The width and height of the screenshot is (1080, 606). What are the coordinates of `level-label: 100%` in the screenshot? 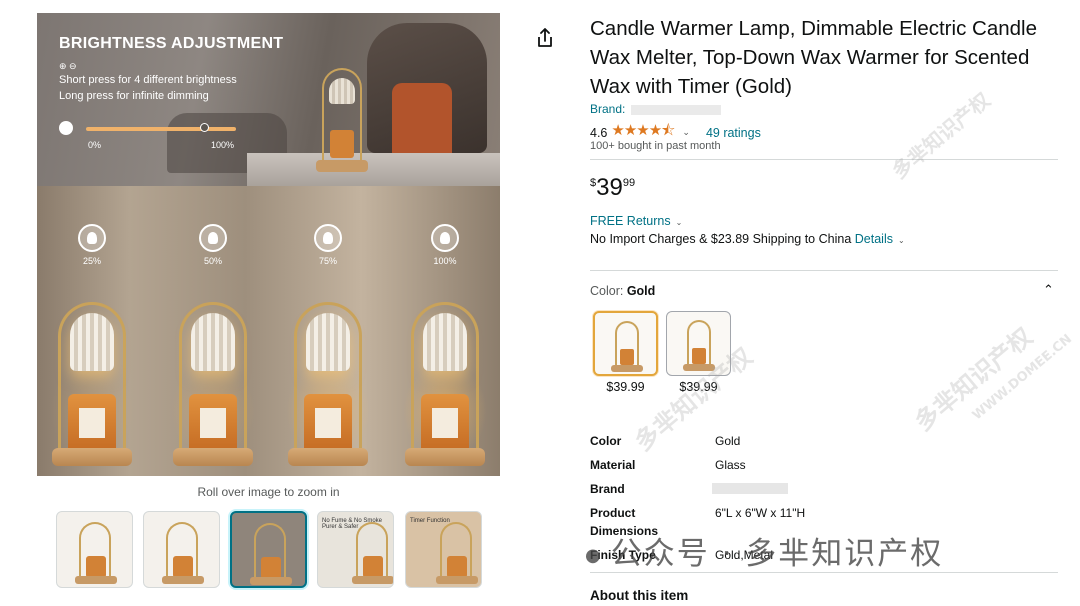 It's located at (445, 261).